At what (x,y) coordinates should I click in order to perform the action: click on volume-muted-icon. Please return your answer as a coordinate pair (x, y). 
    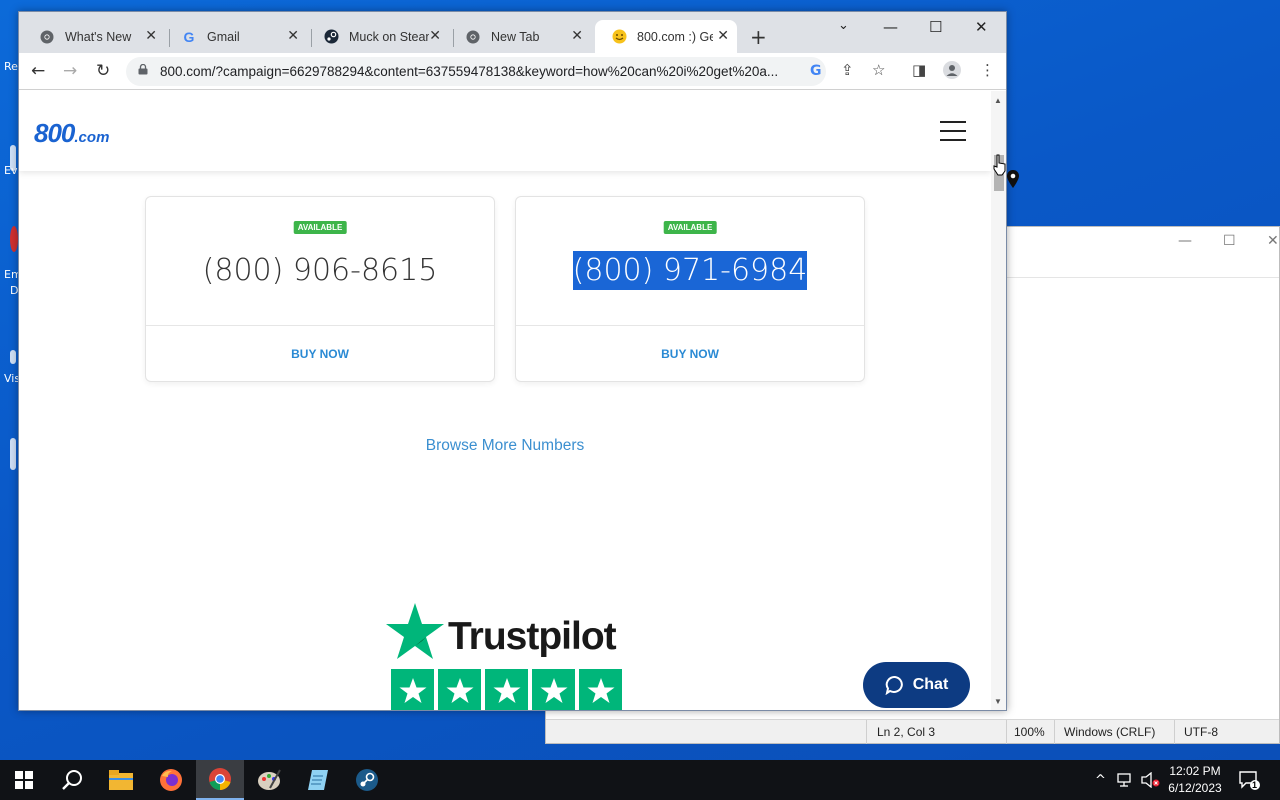
    Looking at the image, I should click on (1151, 780).